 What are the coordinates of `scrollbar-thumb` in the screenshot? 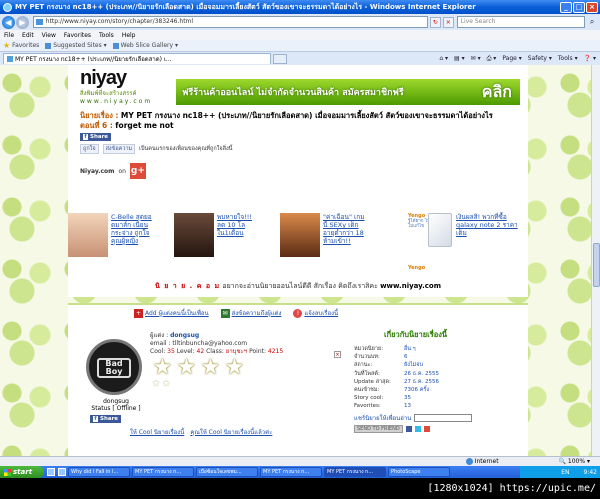 It's located at (596, 265).